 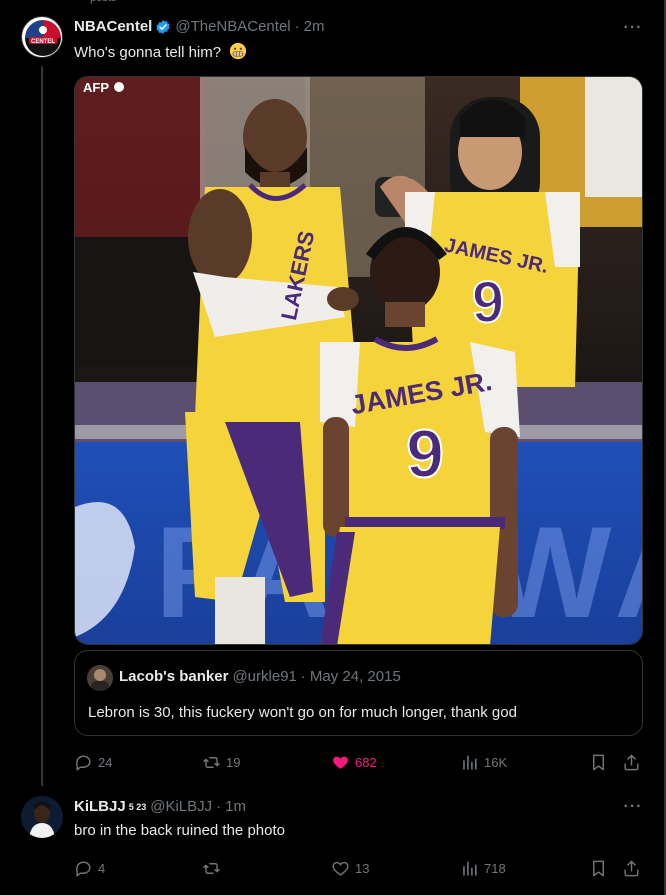 I want to click on reply-author-avatar, so click(x=42, y=817).